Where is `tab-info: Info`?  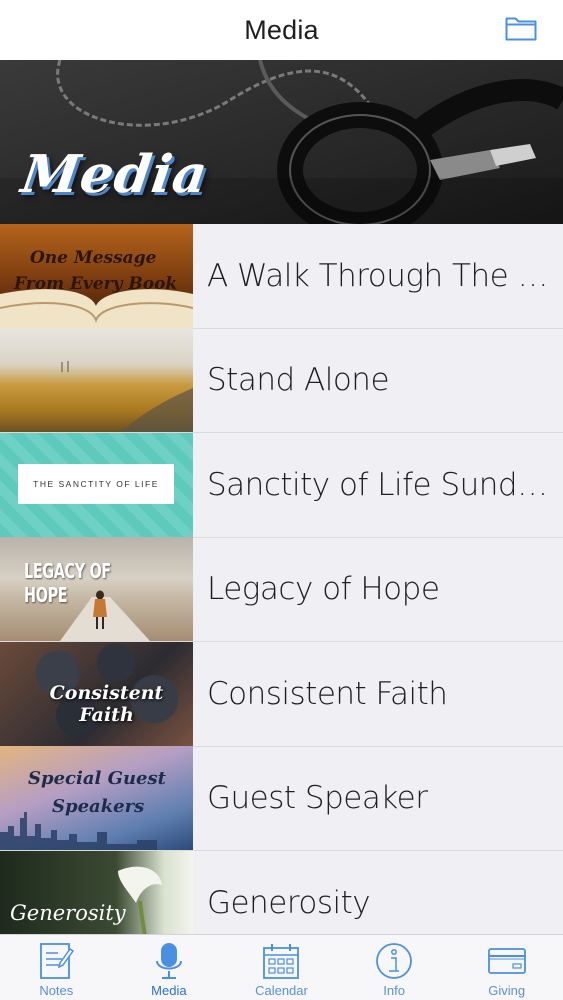 tab-info: Info is located at coordinates (394, 967).